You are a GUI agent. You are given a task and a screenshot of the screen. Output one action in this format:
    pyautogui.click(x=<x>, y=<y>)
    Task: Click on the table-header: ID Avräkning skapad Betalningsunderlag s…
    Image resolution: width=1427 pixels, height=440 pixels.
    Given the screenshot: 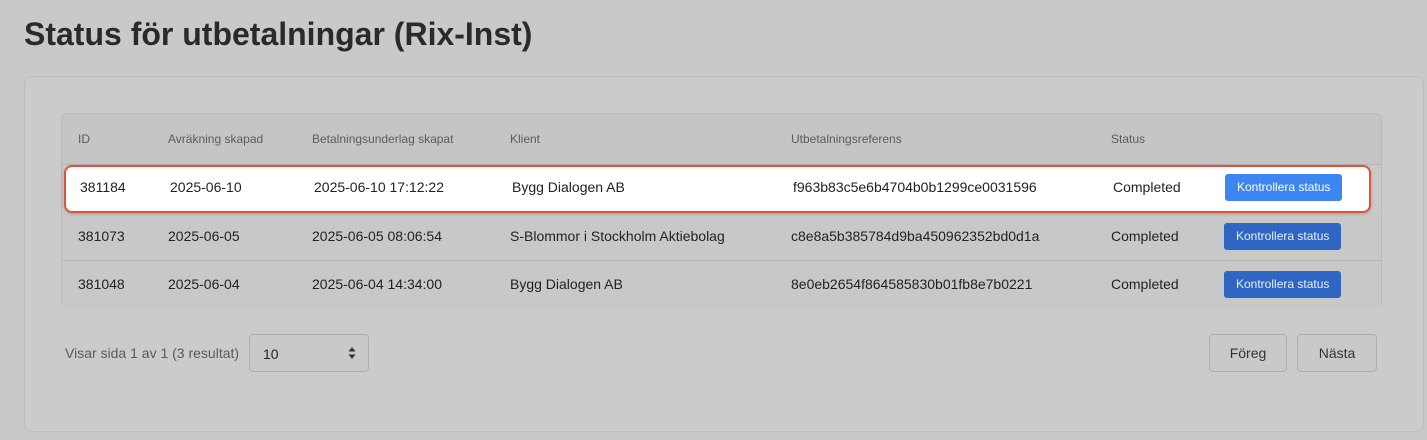 What is the action you would take?
    pyautogui.click(x=721, y=139)
    